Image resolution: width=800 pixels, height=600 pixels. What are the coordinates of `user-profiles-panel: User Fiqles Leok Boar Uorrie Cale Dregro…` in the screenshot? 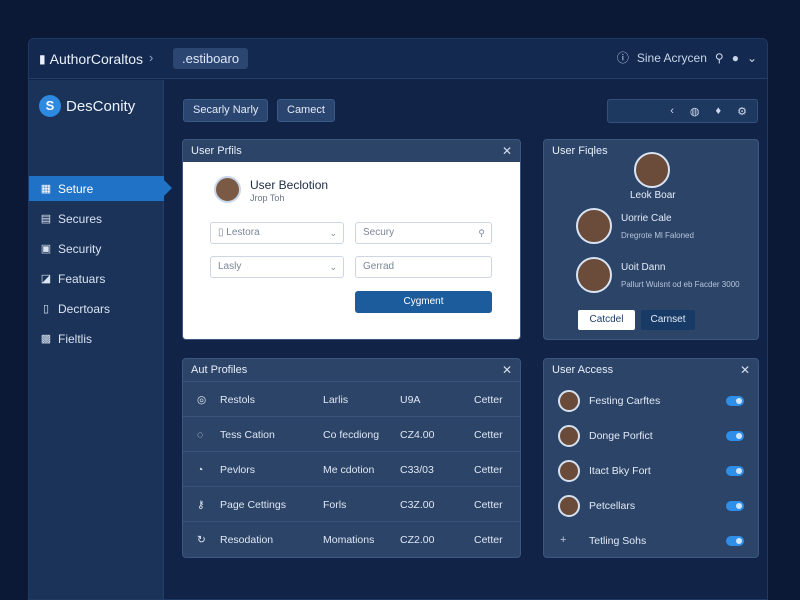 It's located at (651, 239).